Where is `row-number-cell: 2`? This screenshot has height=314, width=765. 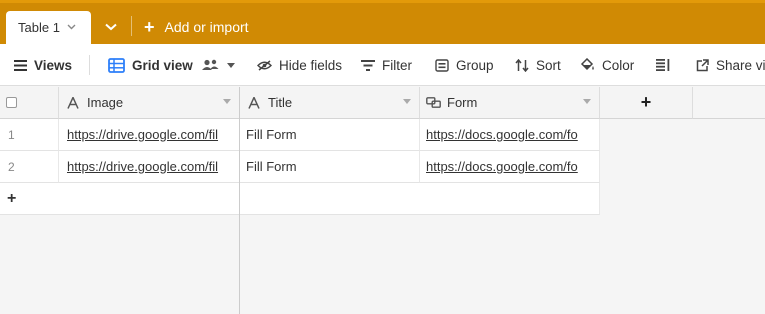
row-number-cell: 2 is located at coordinates (29, 167).